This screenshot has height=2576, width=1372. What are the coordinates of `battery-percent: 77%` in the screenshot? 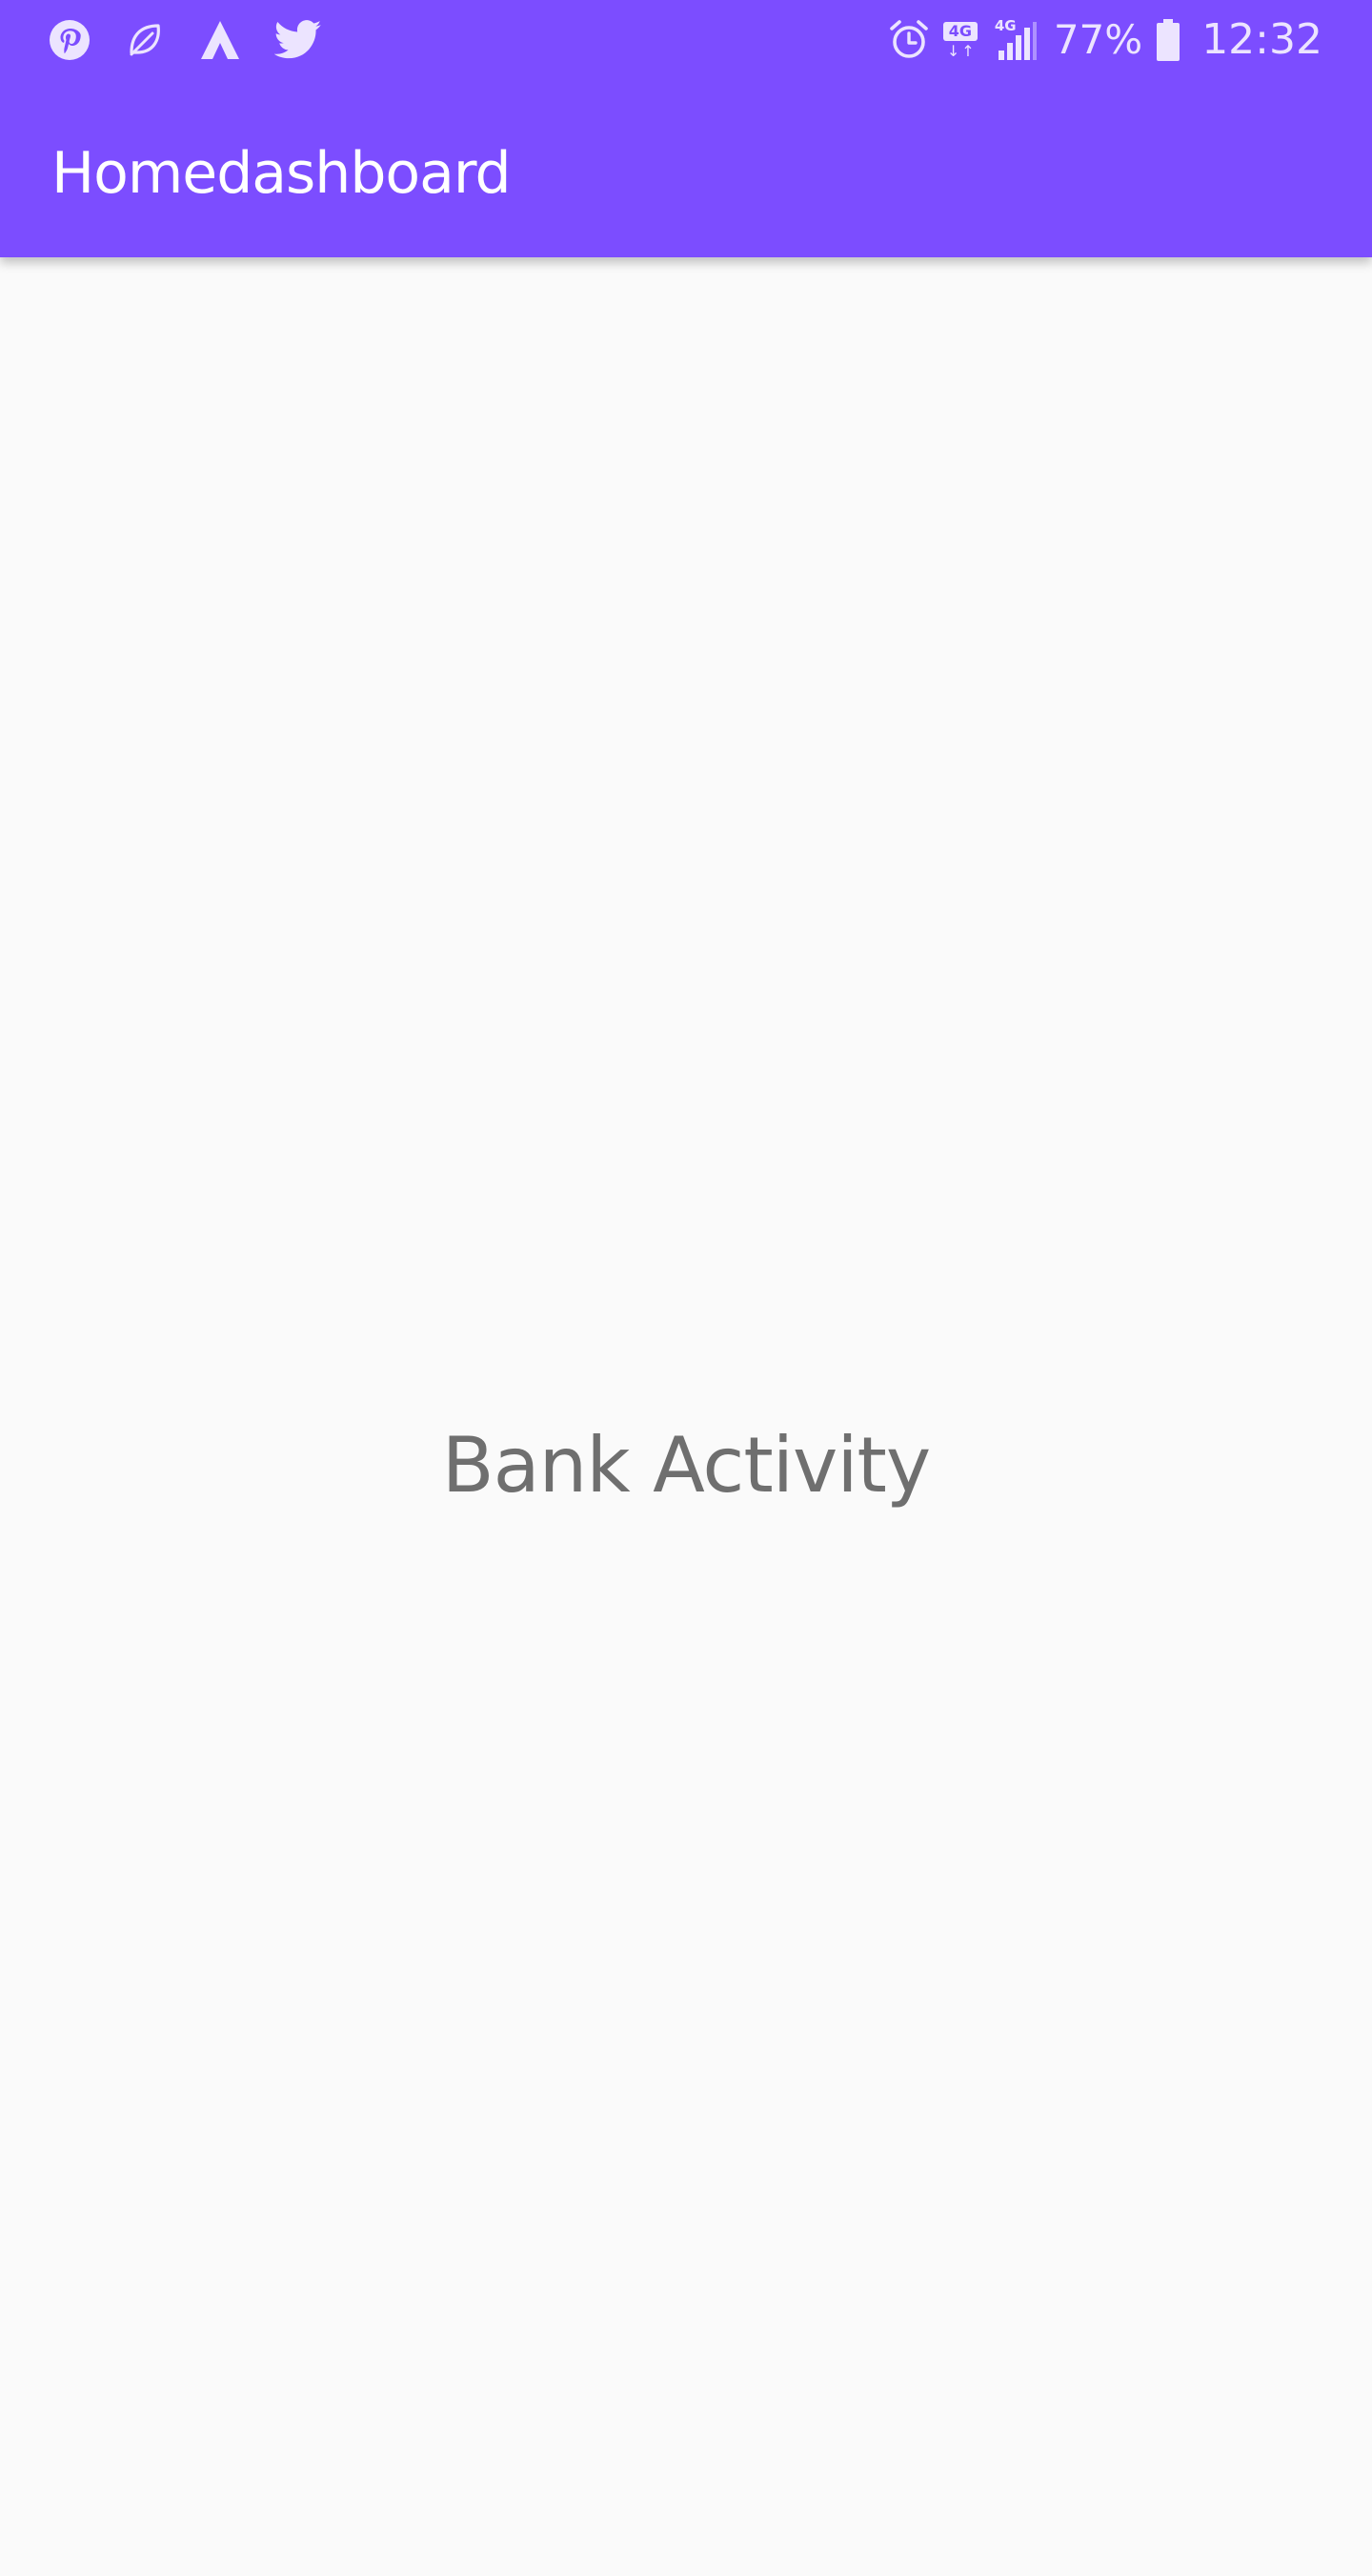 It's located at (1098, 39).